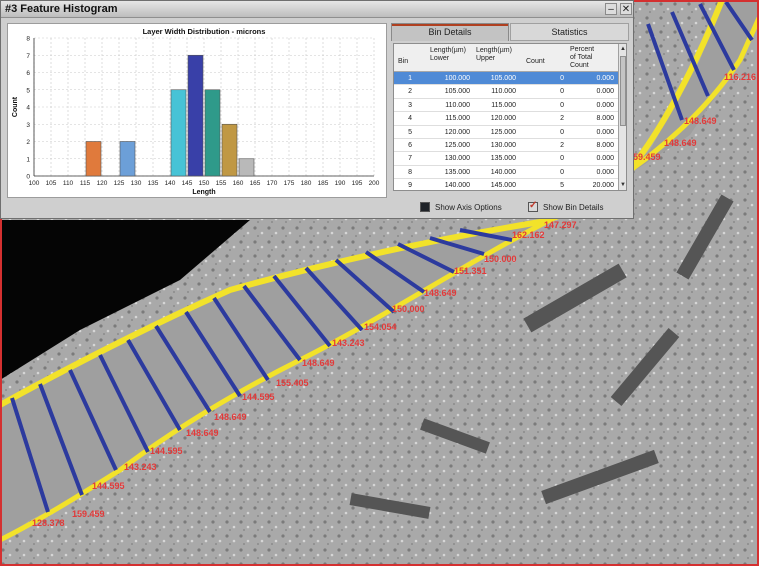 This screenshot has height=566, width=759. I want to click on column-header-count: Count, so click(535, 62).